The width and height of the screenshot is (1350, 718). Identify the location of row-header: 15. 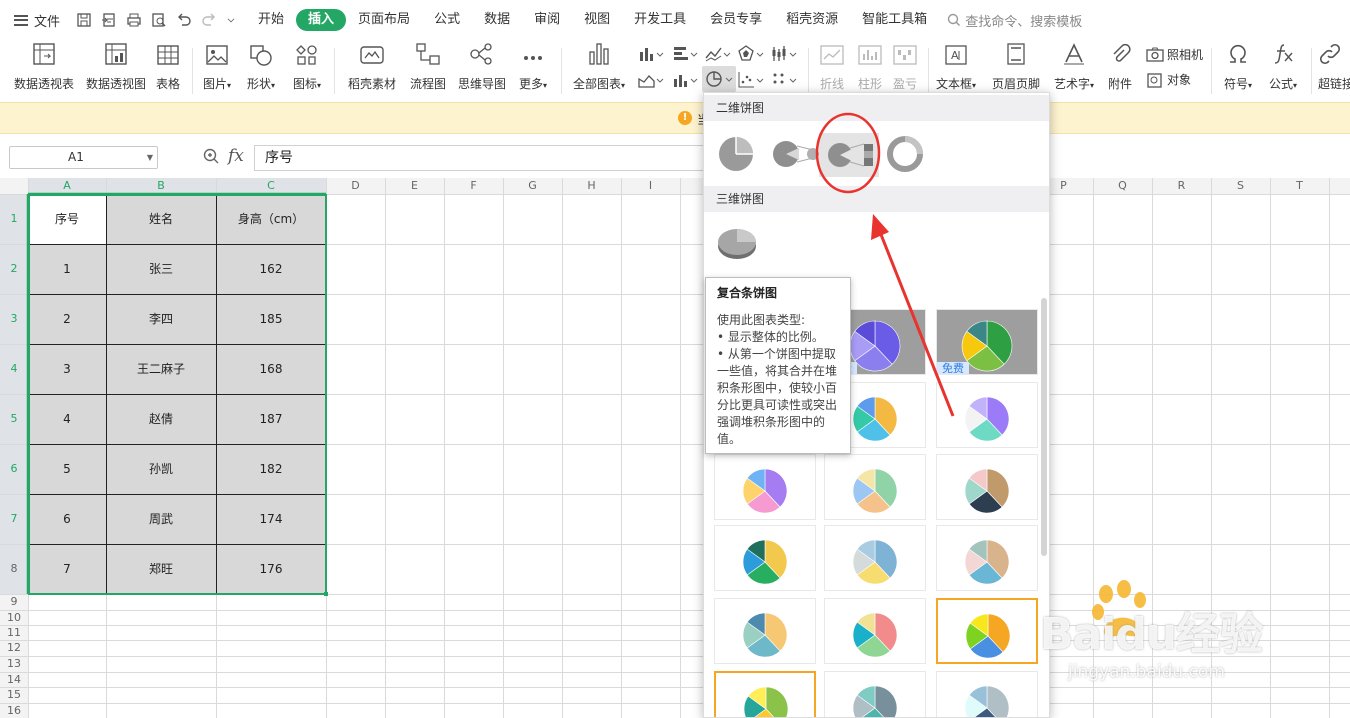
(14, 695).